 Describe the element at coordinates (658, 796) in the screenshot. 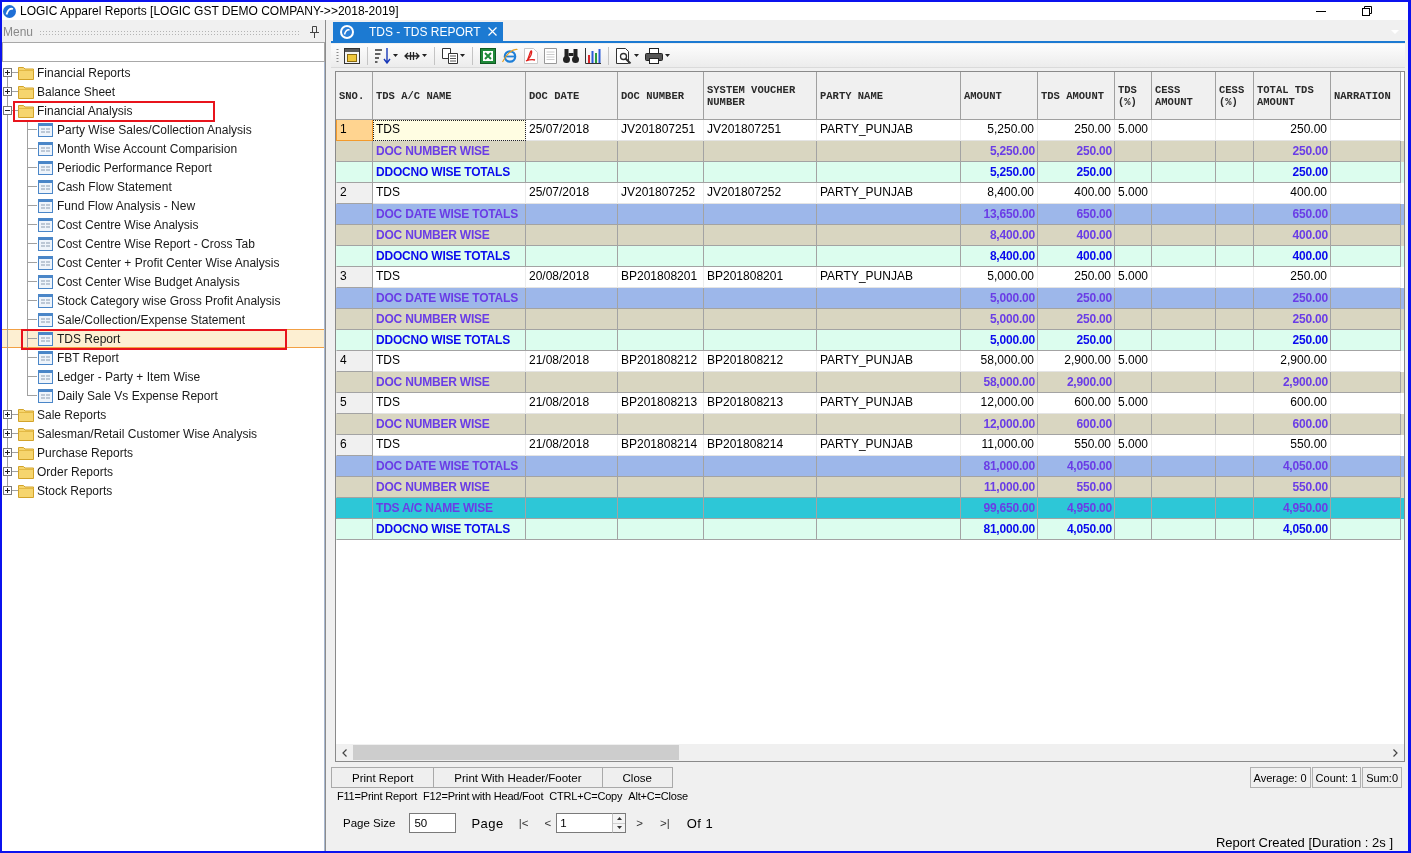

I see `shortcut-hint: Alt+C=Close` at that location.